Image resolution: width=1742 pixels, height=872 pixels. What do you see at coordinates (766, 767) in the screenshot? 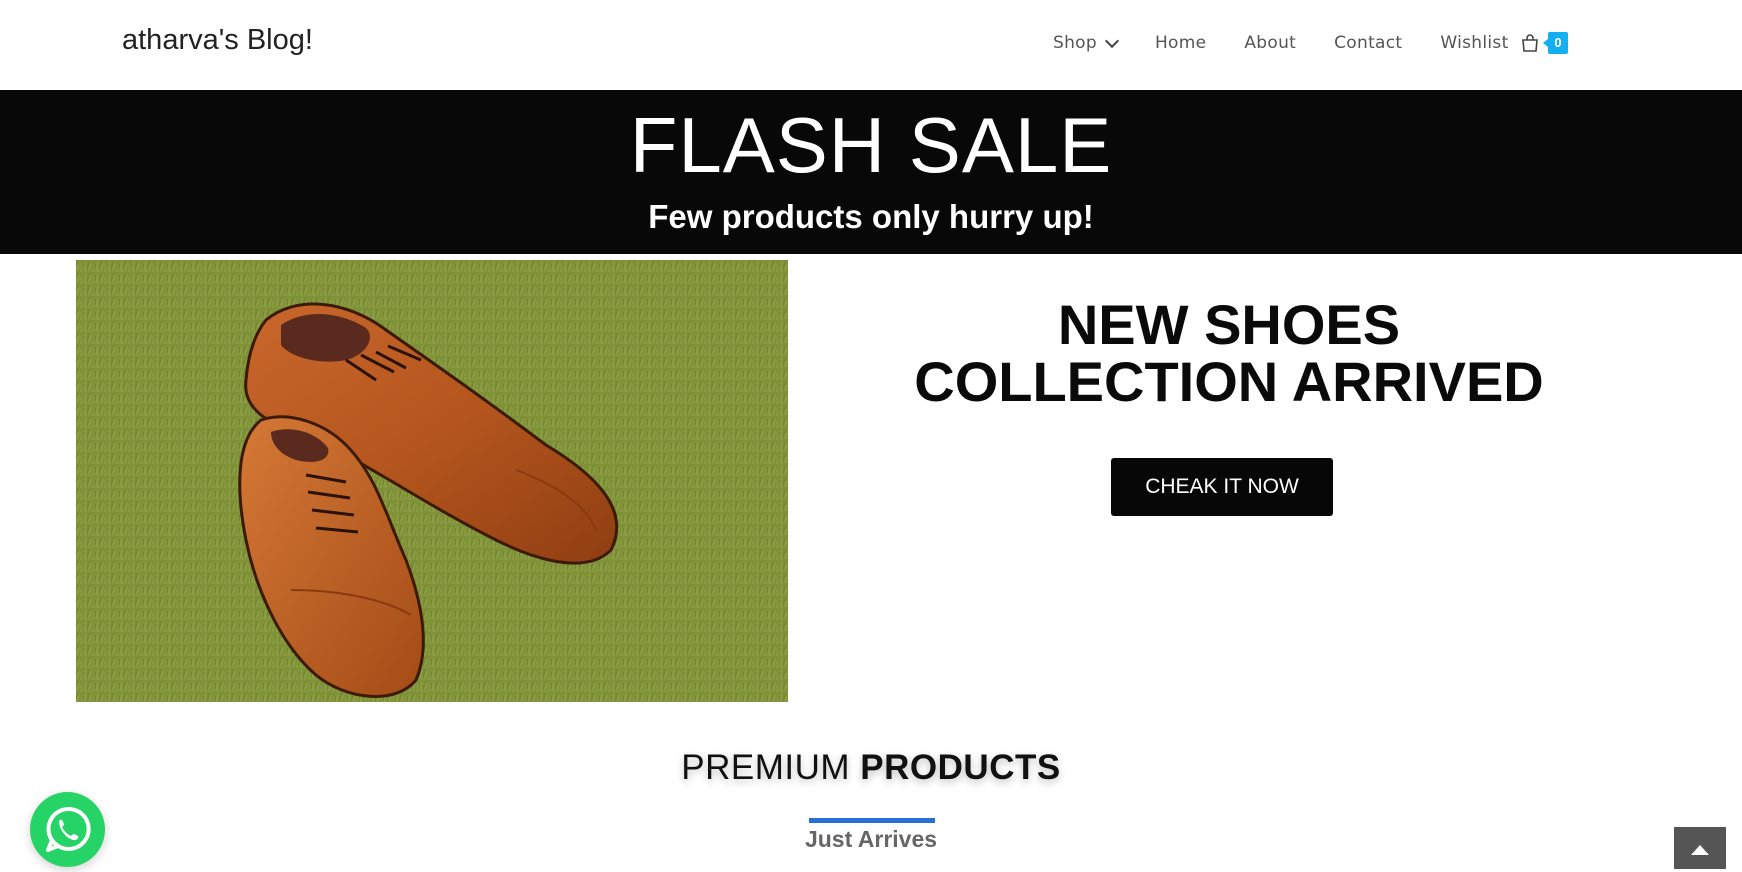
I see `section-title-light: PREMIUM` at bounding box center [766, 767].